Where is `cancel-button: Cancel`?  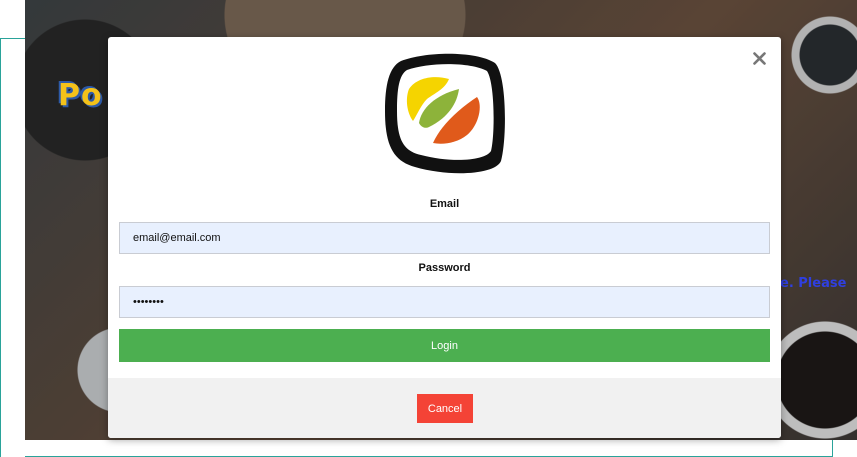
cancel-button: Cancel is located at coordinates (445, 408).